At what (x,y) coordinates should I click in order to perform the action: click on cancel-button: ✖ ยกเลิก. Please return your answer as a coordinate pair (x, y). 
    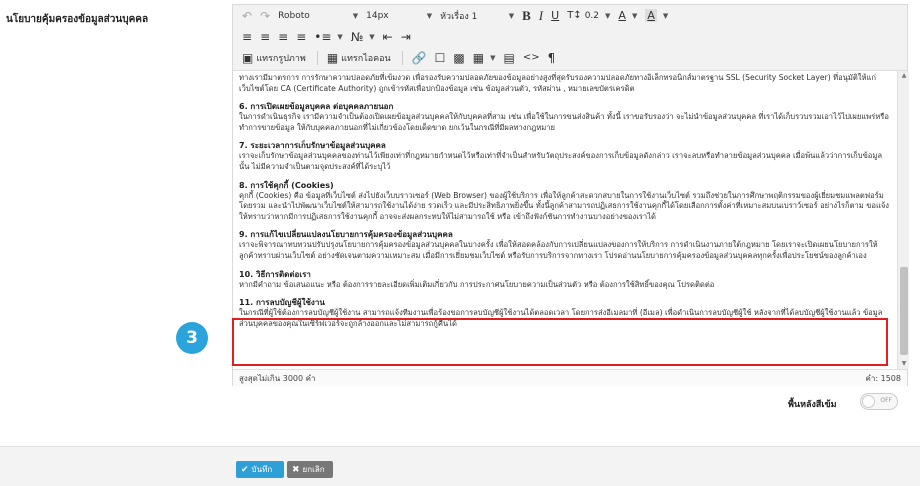
    Looking at the image, I should click on (310, 469).